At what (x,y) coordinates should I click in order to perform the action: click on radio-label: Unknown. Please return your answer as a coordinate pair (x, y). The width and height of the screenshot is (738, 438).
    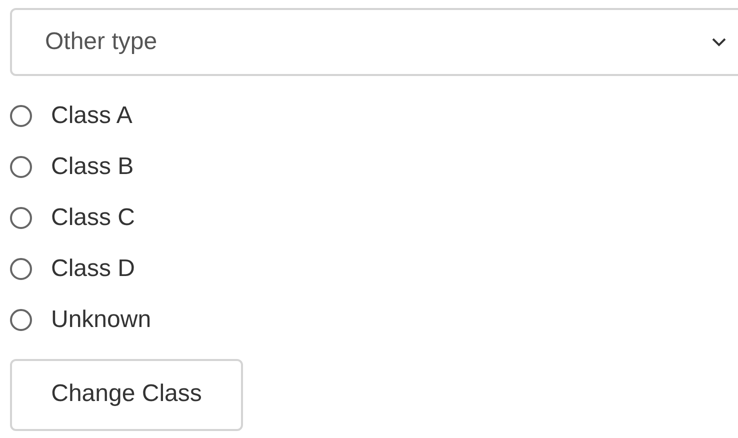
    Looking at the image, I should click on (101, 320).